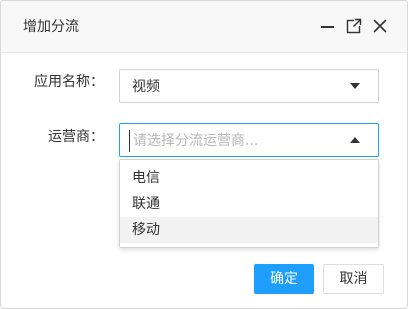 The image size is (408, 309). What do you see at coordinates (76, 137) in the screenshot?
I see `operator-label: 运营商：` at bounding box center [76, 137].